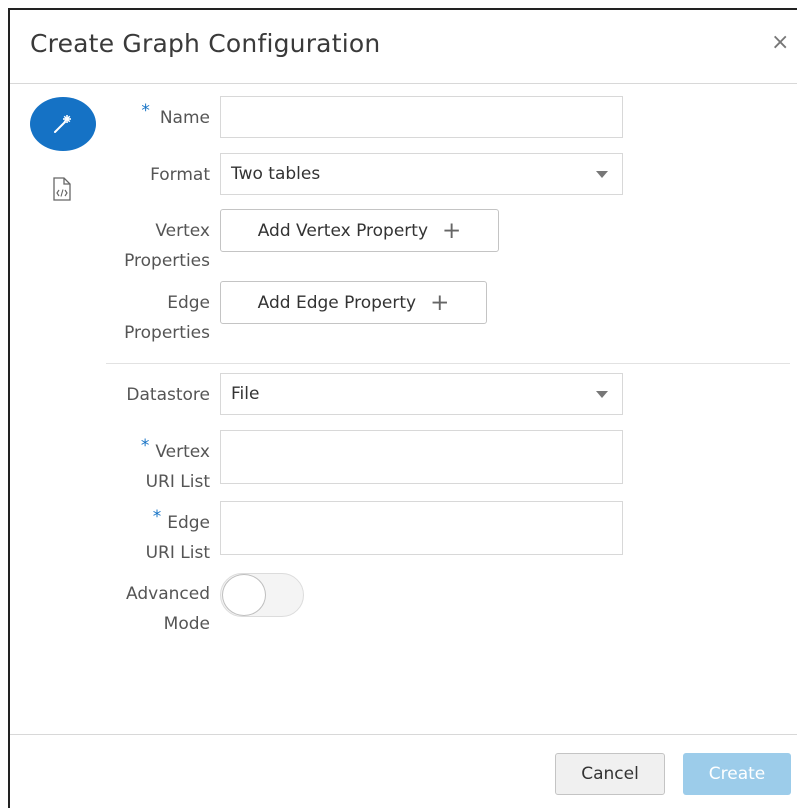 The width and height of the screenshot is (797, 810). I want to click on edge-uri-list-label-line1: Edge, so click(188, 523).